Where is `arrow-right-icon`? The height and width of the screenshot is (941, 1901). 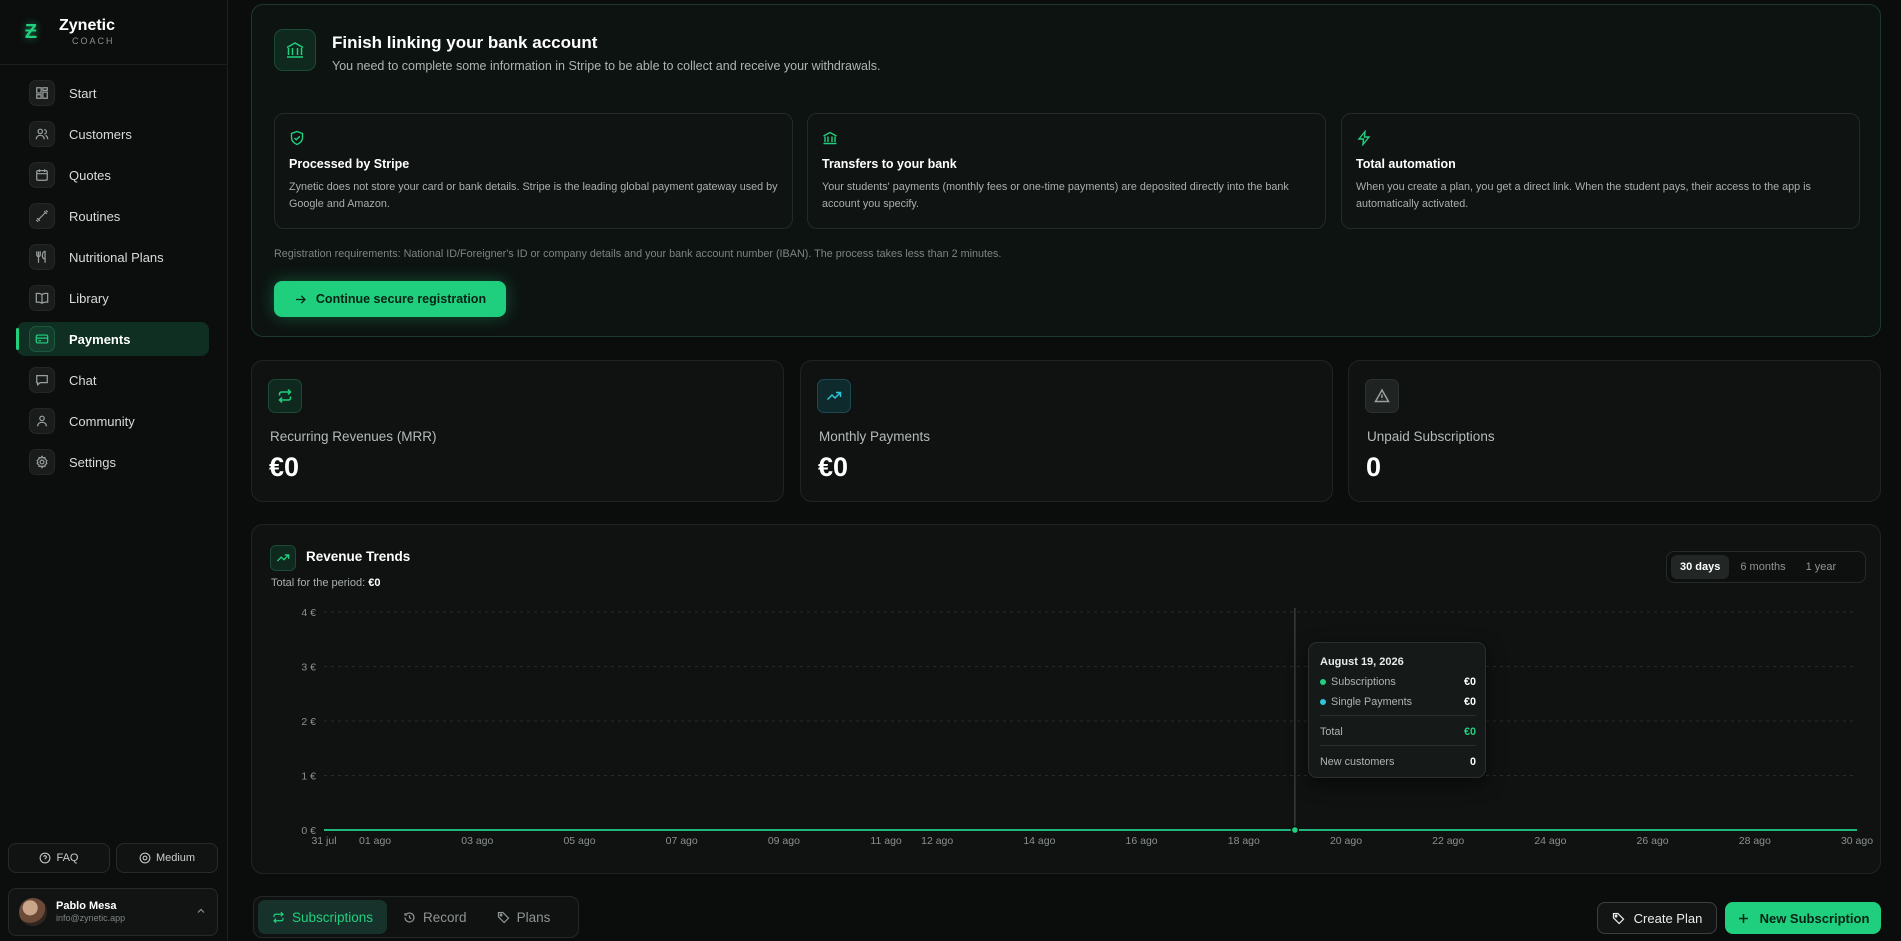 arrow-right-icon is located at coordinates (300, 299).